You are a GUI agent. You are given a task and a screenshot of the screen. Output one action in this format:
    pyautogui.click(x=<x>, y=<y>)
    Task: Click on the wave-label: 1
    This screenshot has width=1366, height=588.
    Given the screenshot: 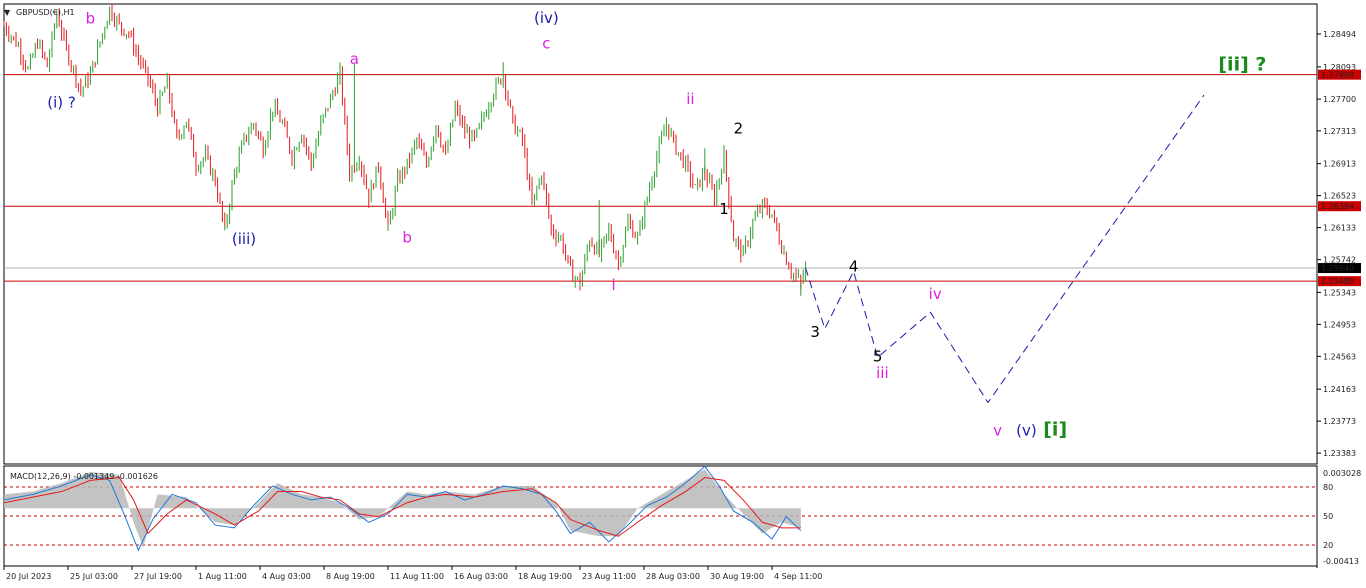 What is the action you would take?
    pyautogui.click(x=724, y=209)
    